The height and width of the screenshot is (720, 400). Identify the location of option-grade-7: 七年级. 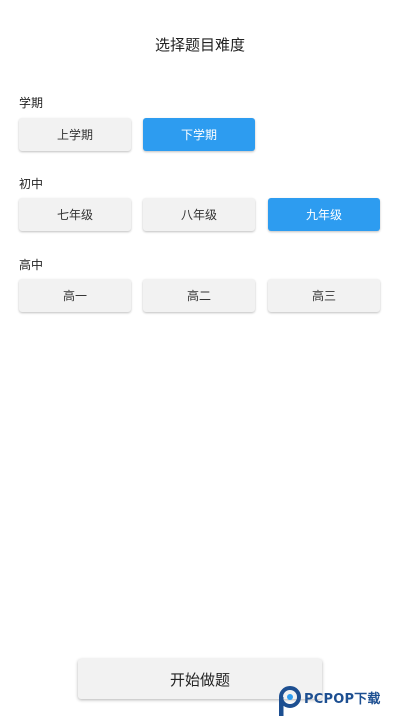
(75, 214).